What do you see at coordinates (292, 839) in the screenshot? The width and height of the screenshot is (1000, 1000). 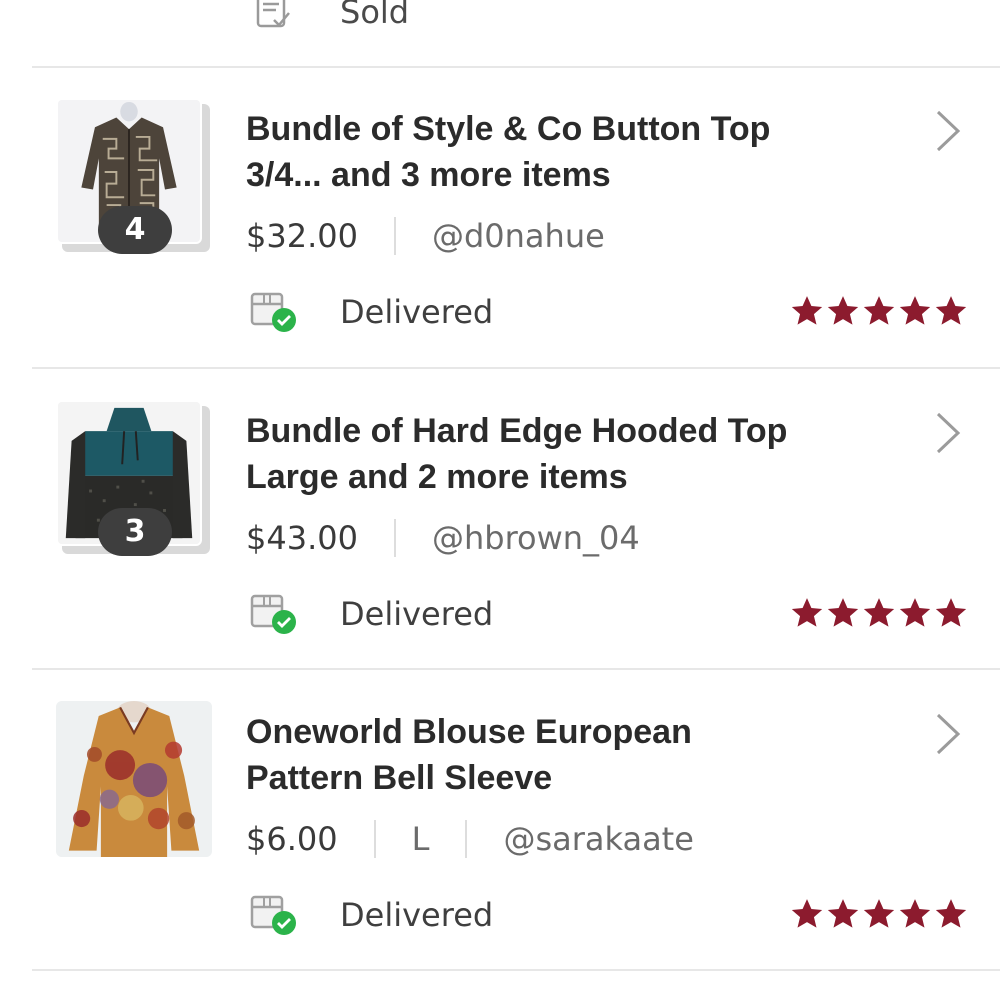 I see `order-price: $6.00` at bounding box center [292, 839].